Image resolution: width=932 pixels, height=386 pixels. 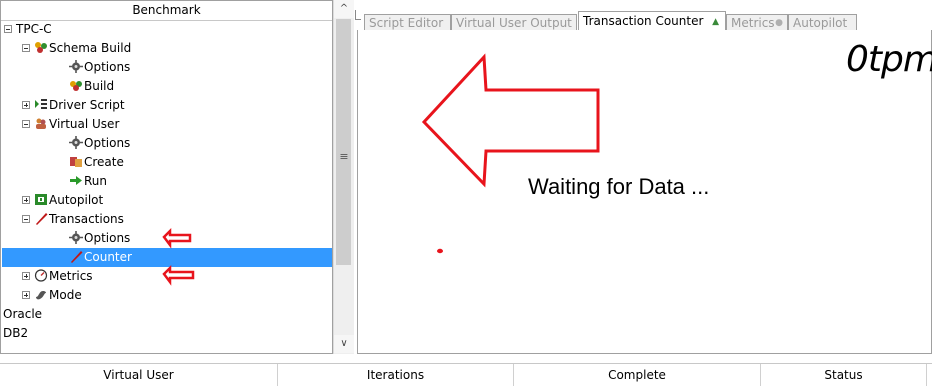 What do you see at coordinates (343, 142) in the screenshot?
I see `scrollbar-thumb` at bounding box center [343, 142].